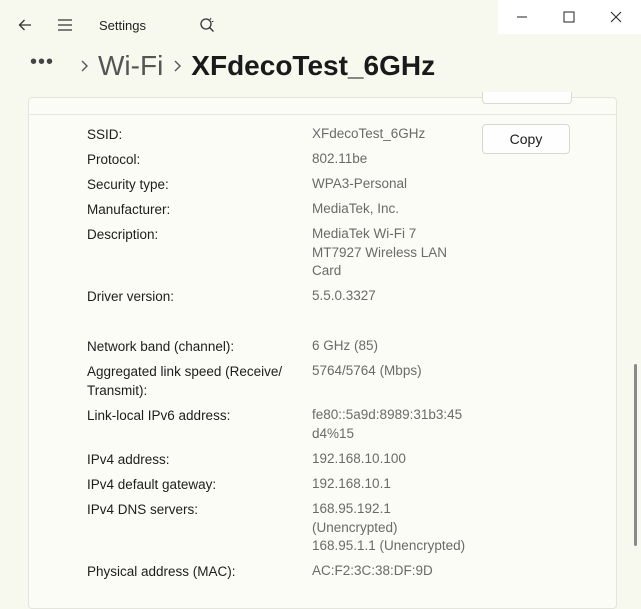 This screenshot has height=609, width=641. Describe the element at coordinates (635, 455) in the screenshot. I see `scrollbar` at that location.